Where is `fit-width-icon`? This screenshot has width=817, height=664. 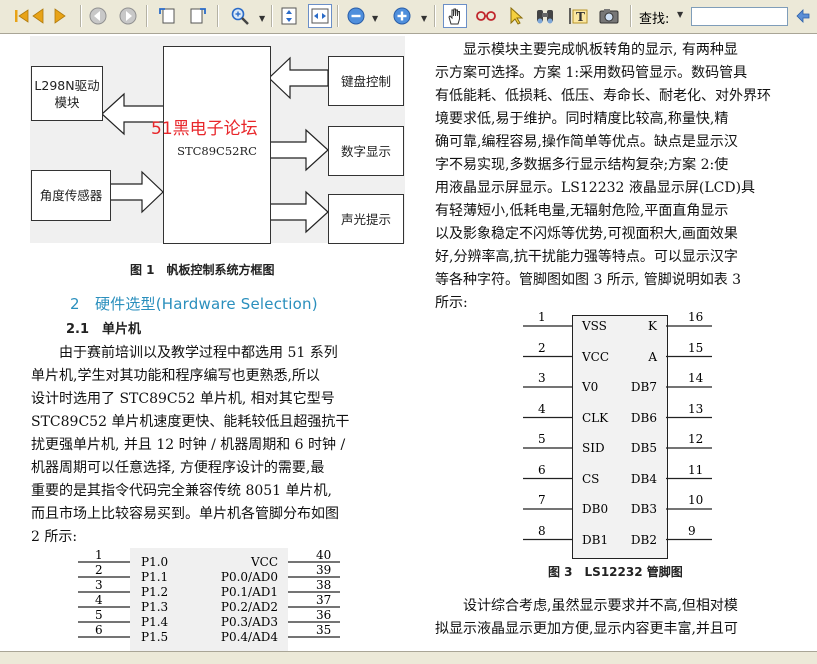 fit-width-icon is located at coordinates (320, 16).